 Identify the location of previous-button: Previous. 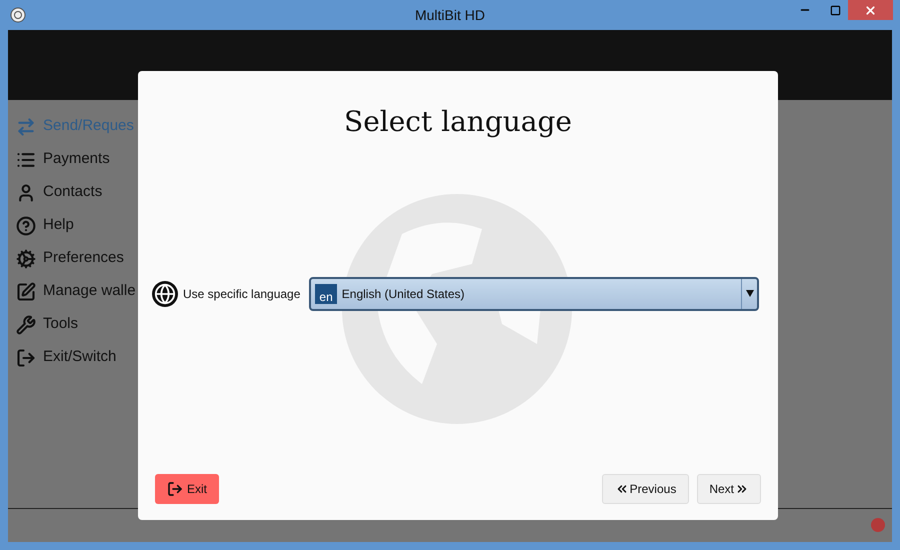
(646, 489).